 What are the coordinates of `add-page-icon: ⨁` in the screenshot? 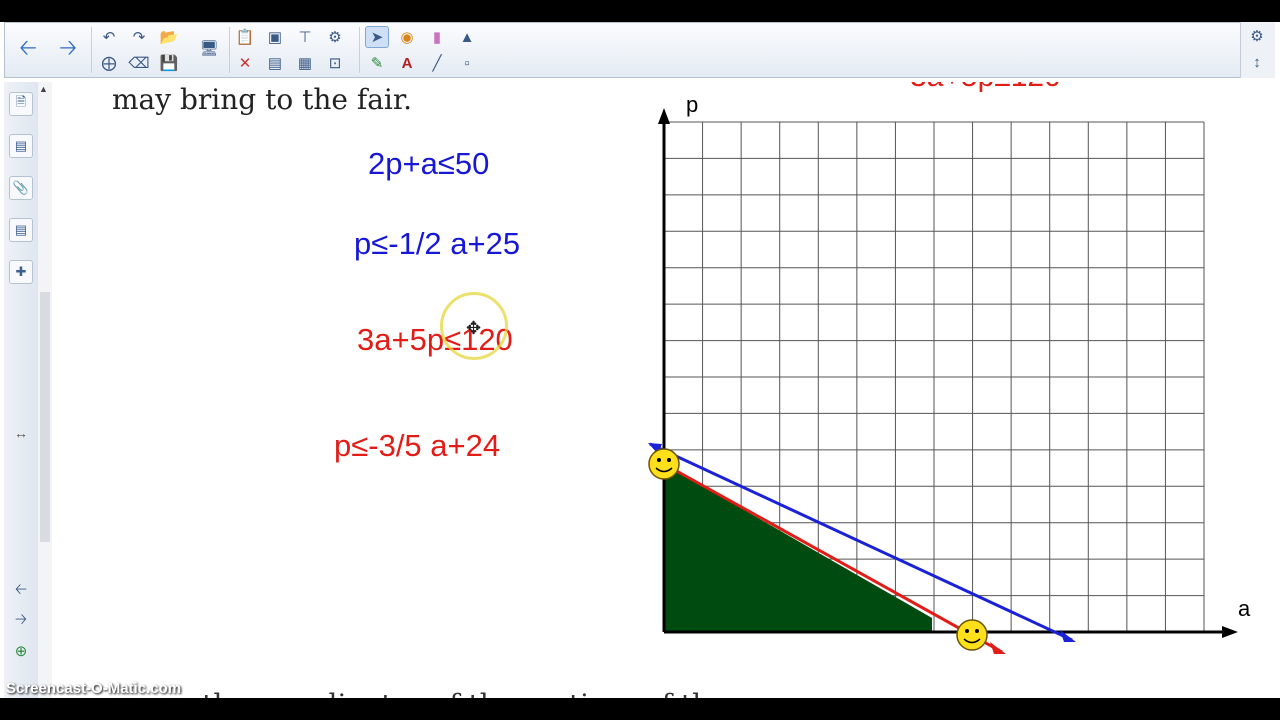 It's located at (109, 63).